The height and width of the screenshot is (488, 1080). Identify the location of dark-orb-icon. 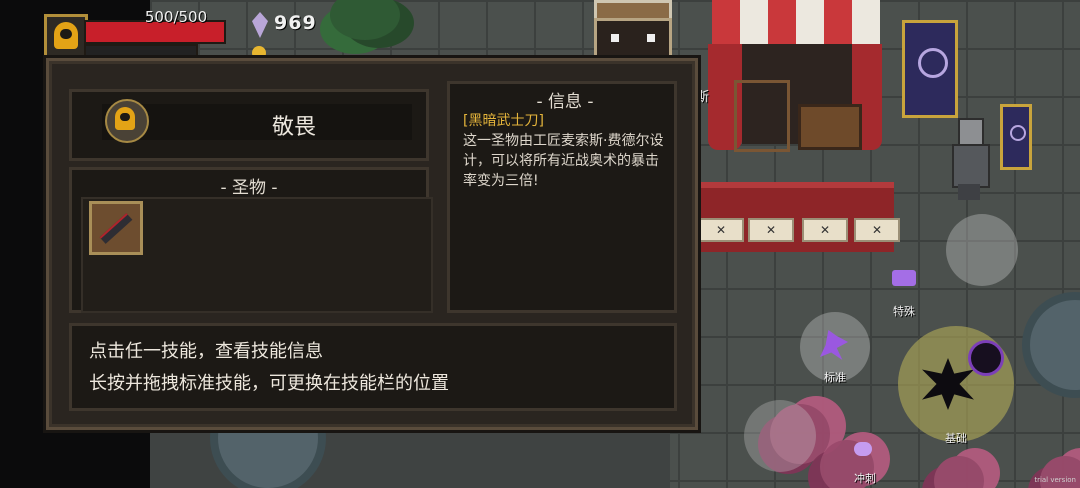
(986, 358).